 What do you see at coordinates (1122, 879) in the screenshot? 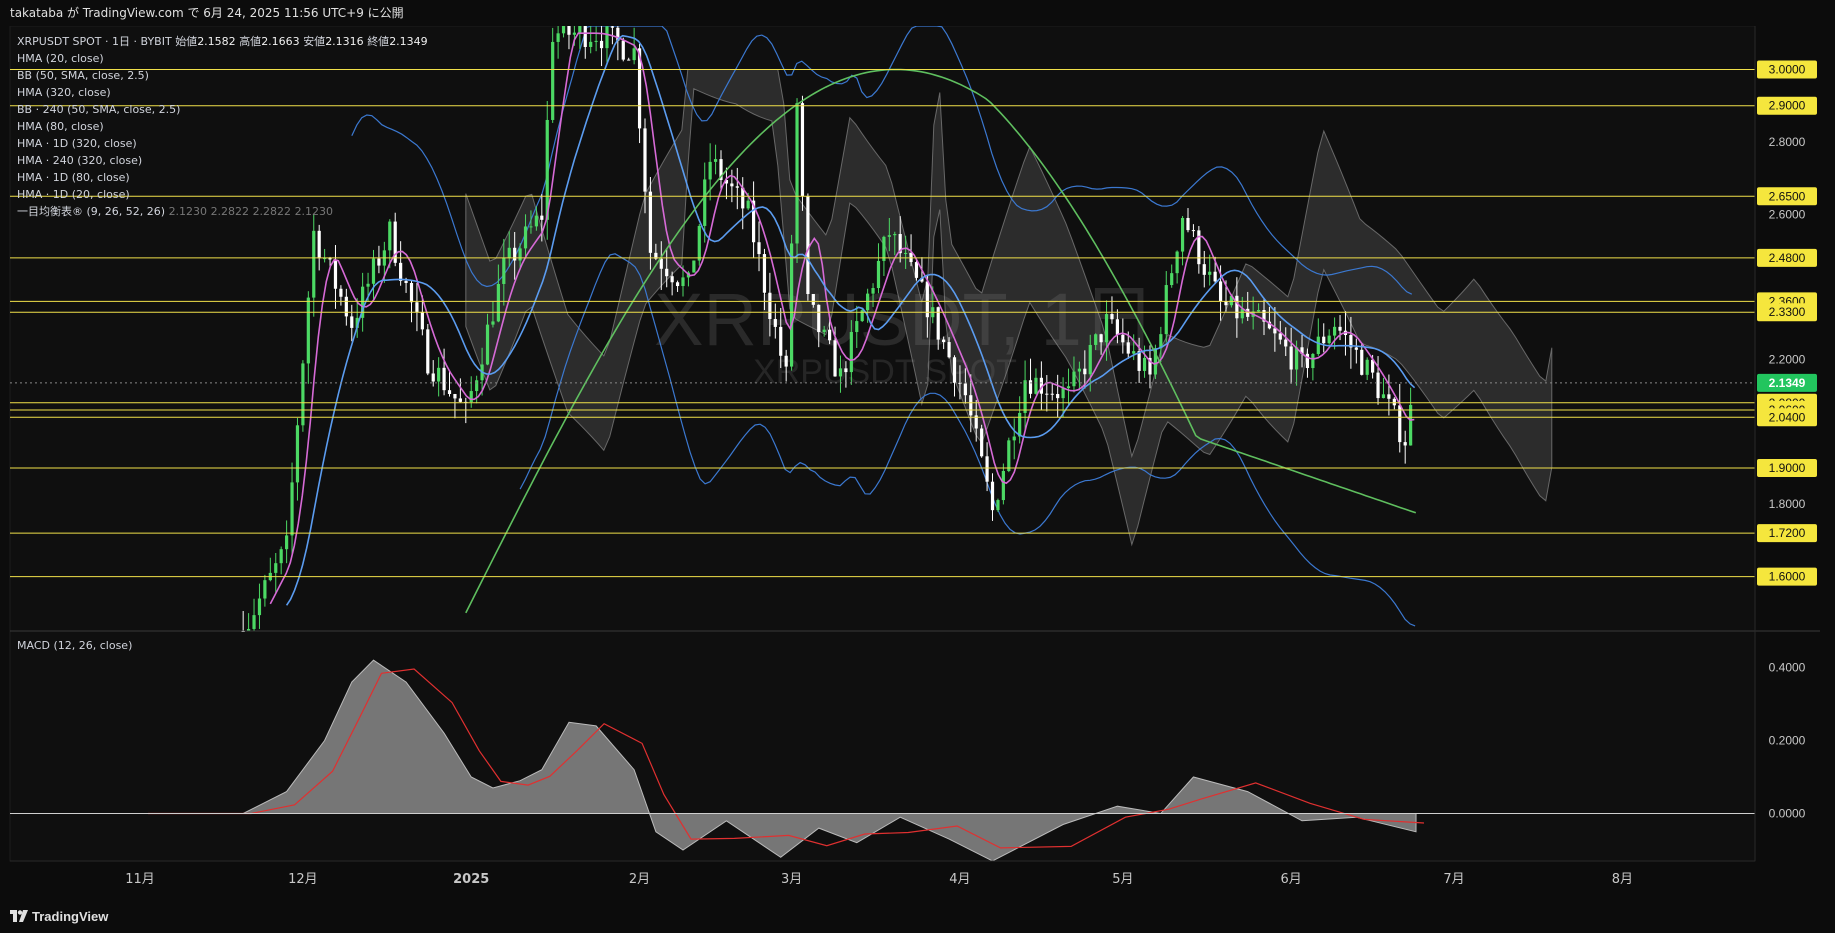
I see `time-axis-tick: 5月` at bounding box center [1122, 879].